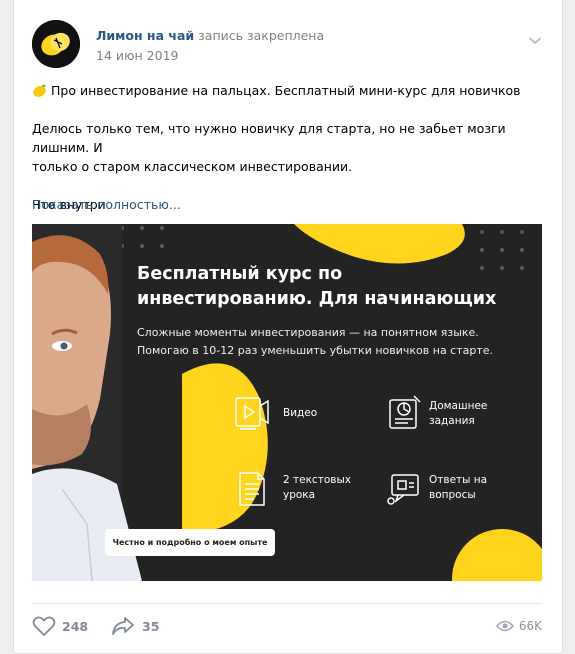 This screenshot has width=575, height=654. I want to click on views-counter: 66K, so click(518, 626).